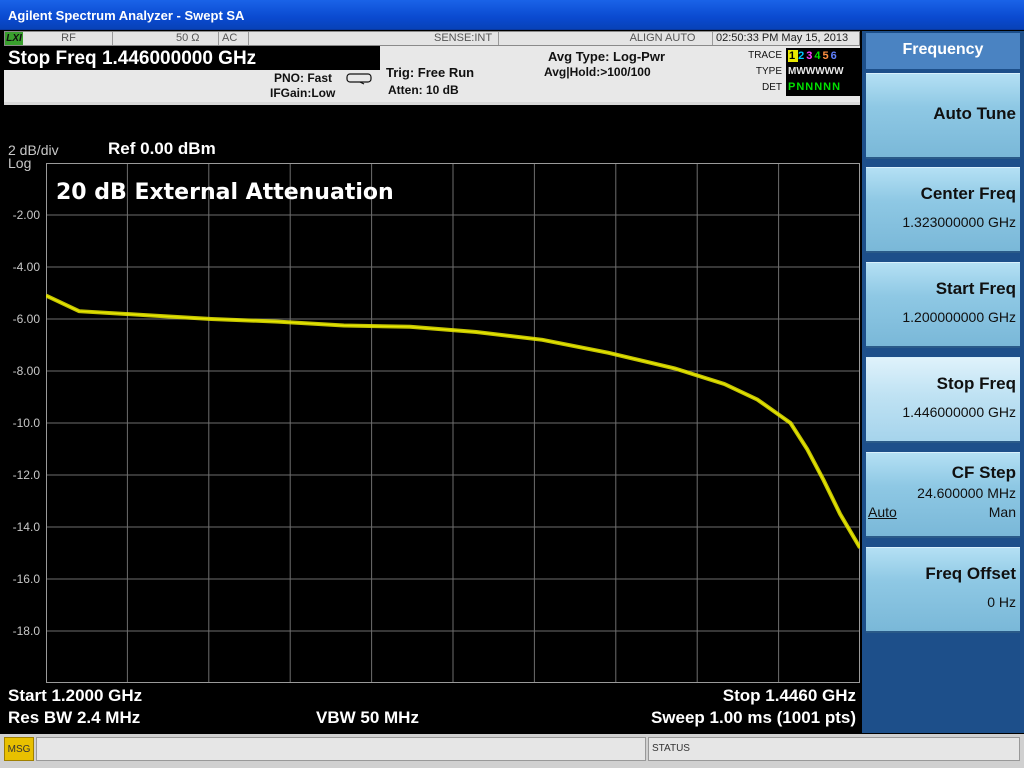 The height and width of the screenshot is (768, 1024). I want to click on det-label: DET, so click(772, 87).